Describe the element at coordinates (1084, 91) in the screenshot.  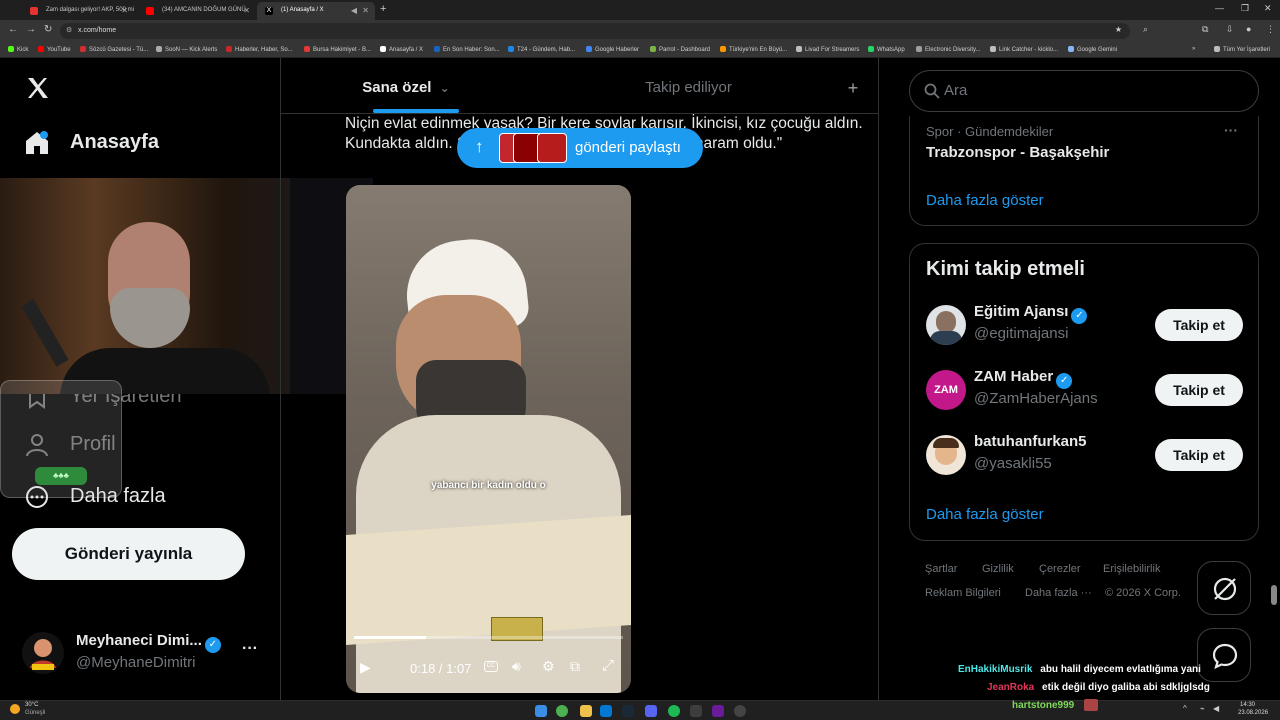
I see `search-input: Ara` at that location.